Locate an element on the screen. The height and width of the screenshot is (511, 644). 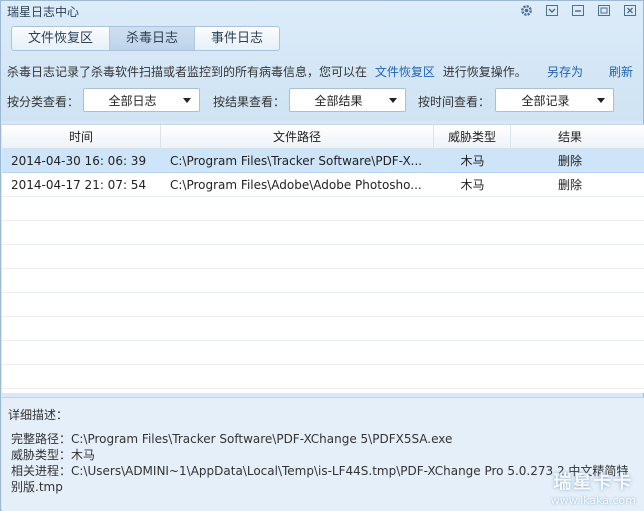
category-filter-select: 全部日志 is located at coordinates (141, 100).